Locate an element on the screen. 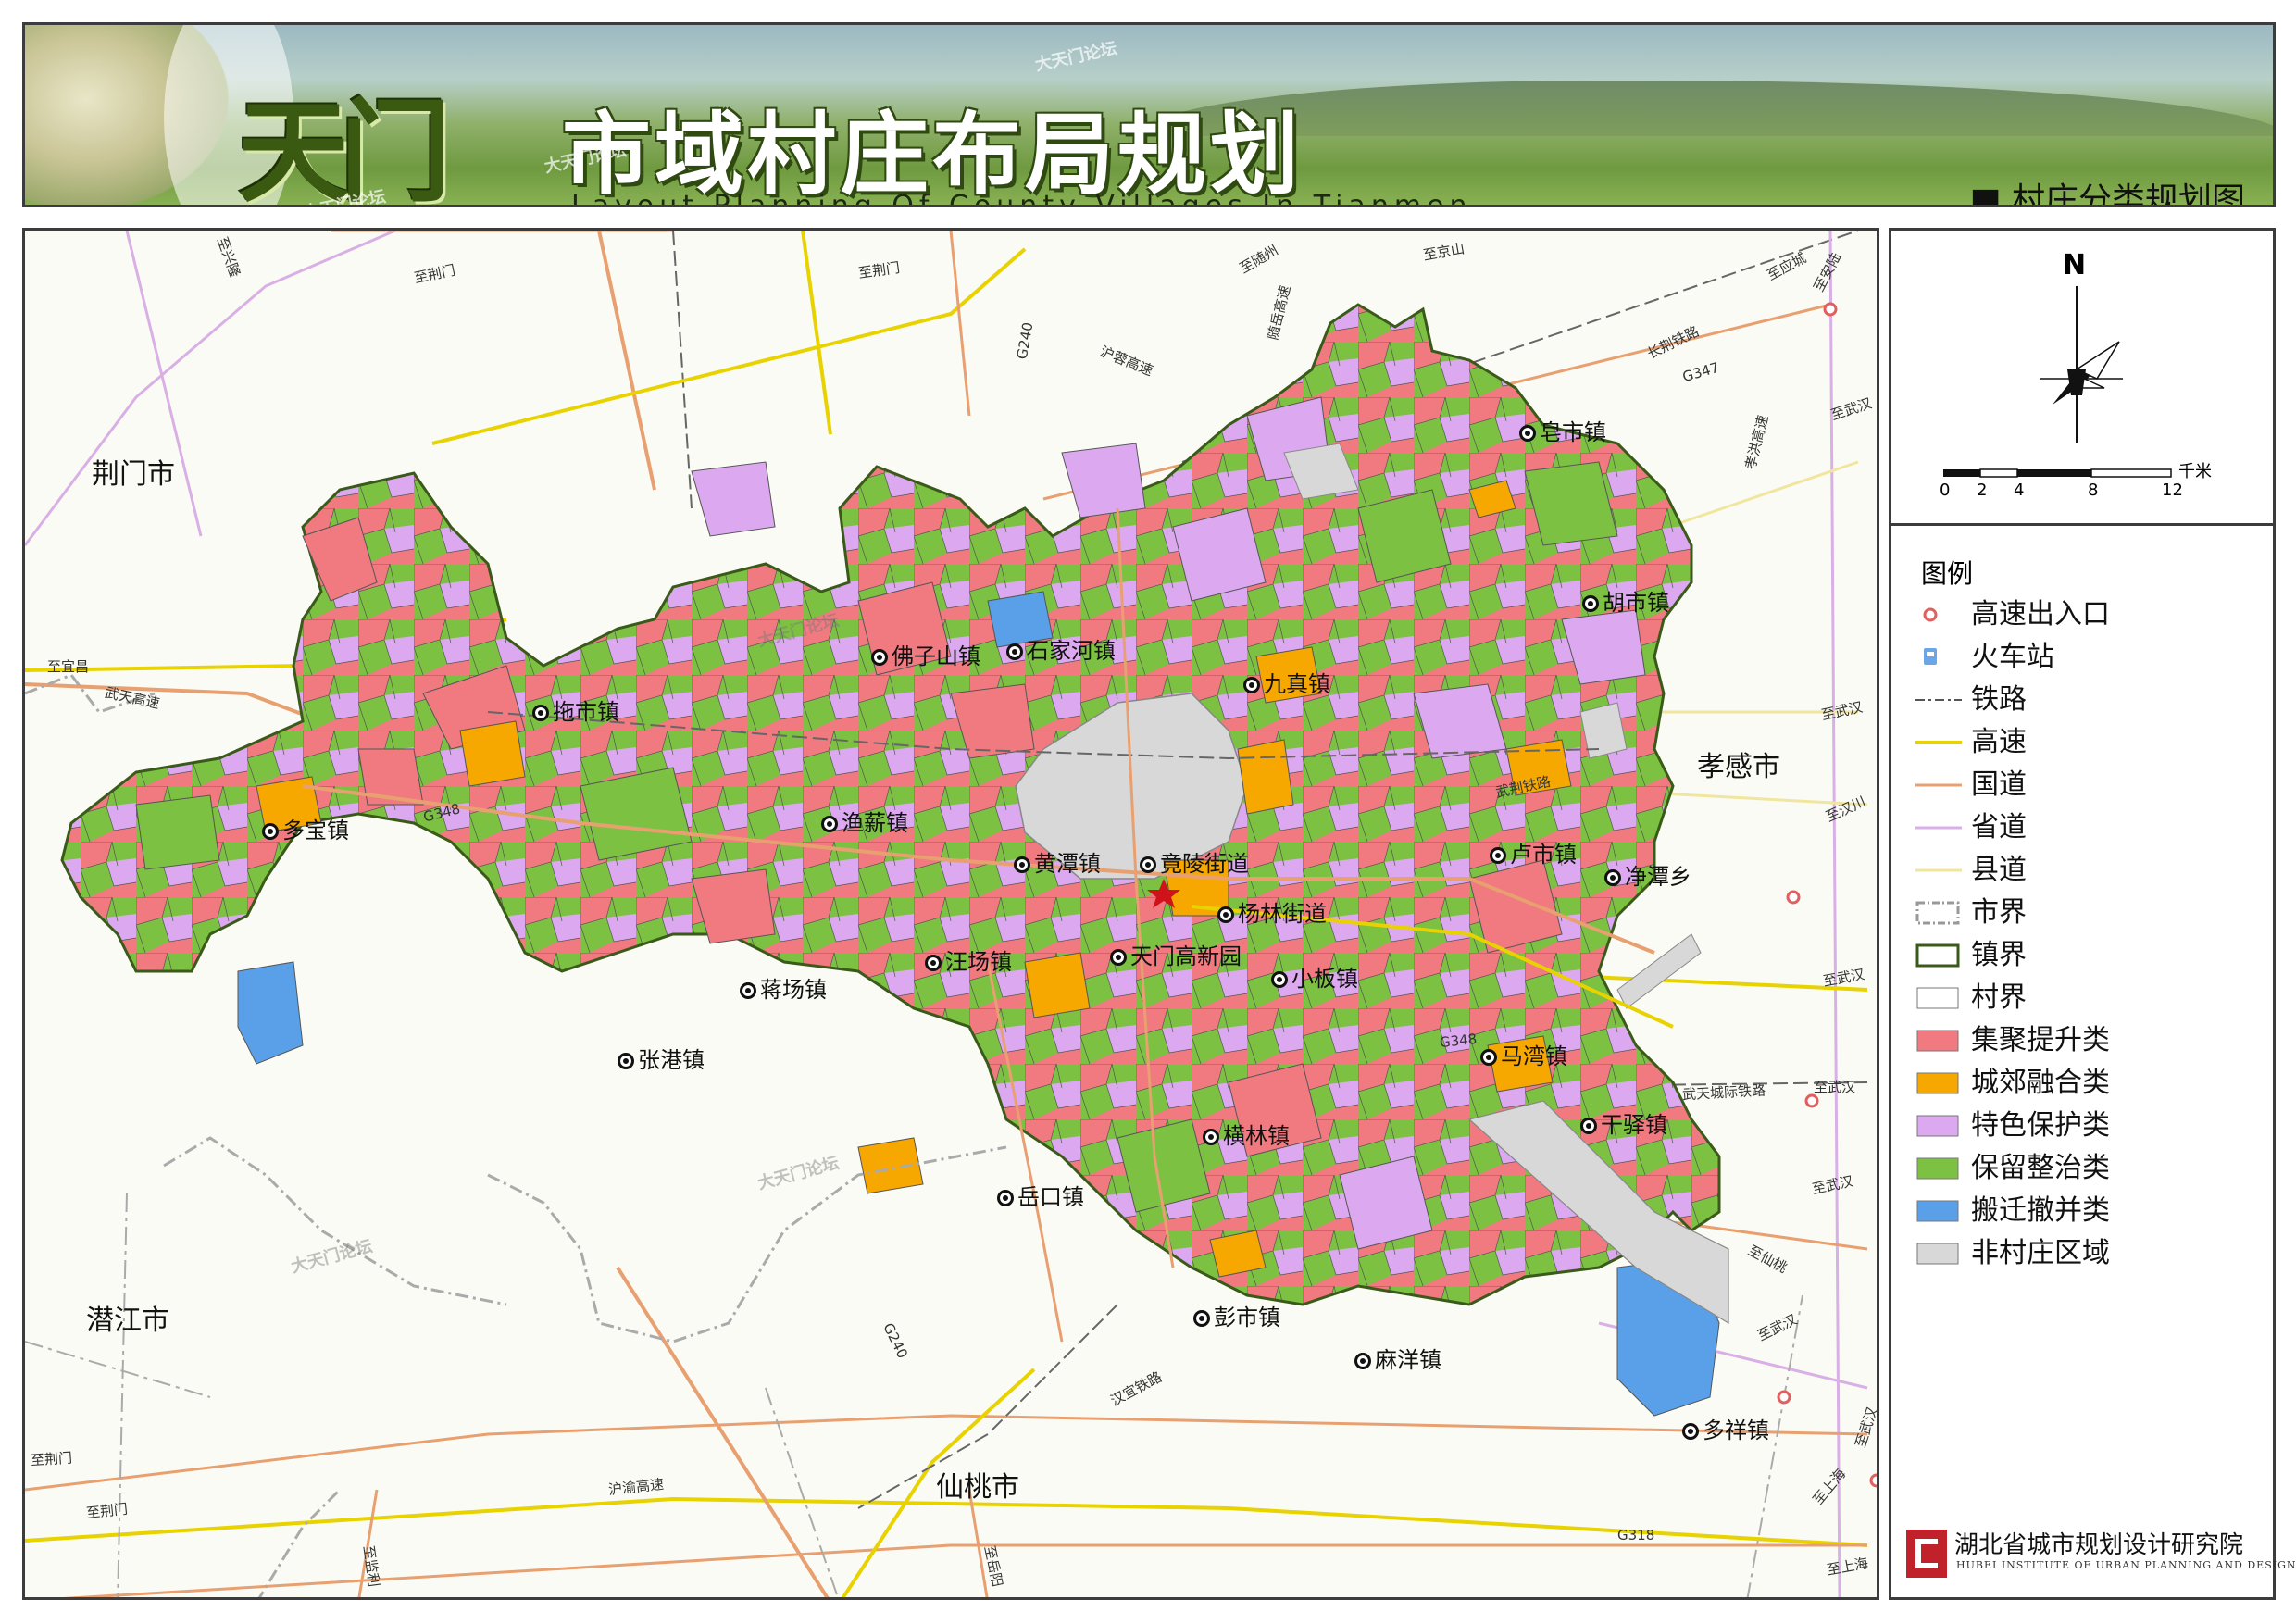  scale-unit: 千米 is located at coordinates (2195, 471).